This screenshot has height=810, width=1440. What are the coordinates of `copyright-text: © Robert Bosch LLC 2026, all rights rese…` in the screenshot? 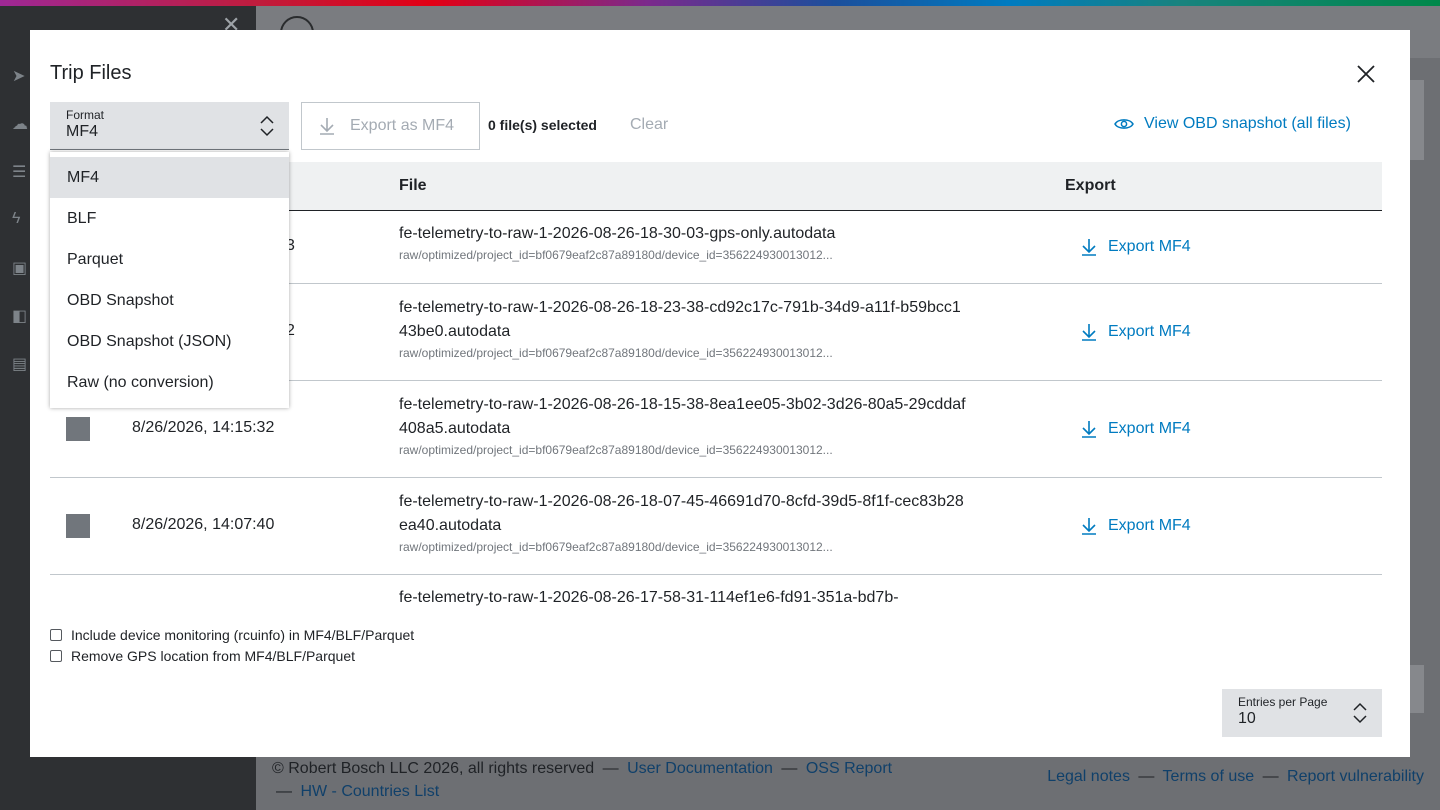 It's located at (433, 768).